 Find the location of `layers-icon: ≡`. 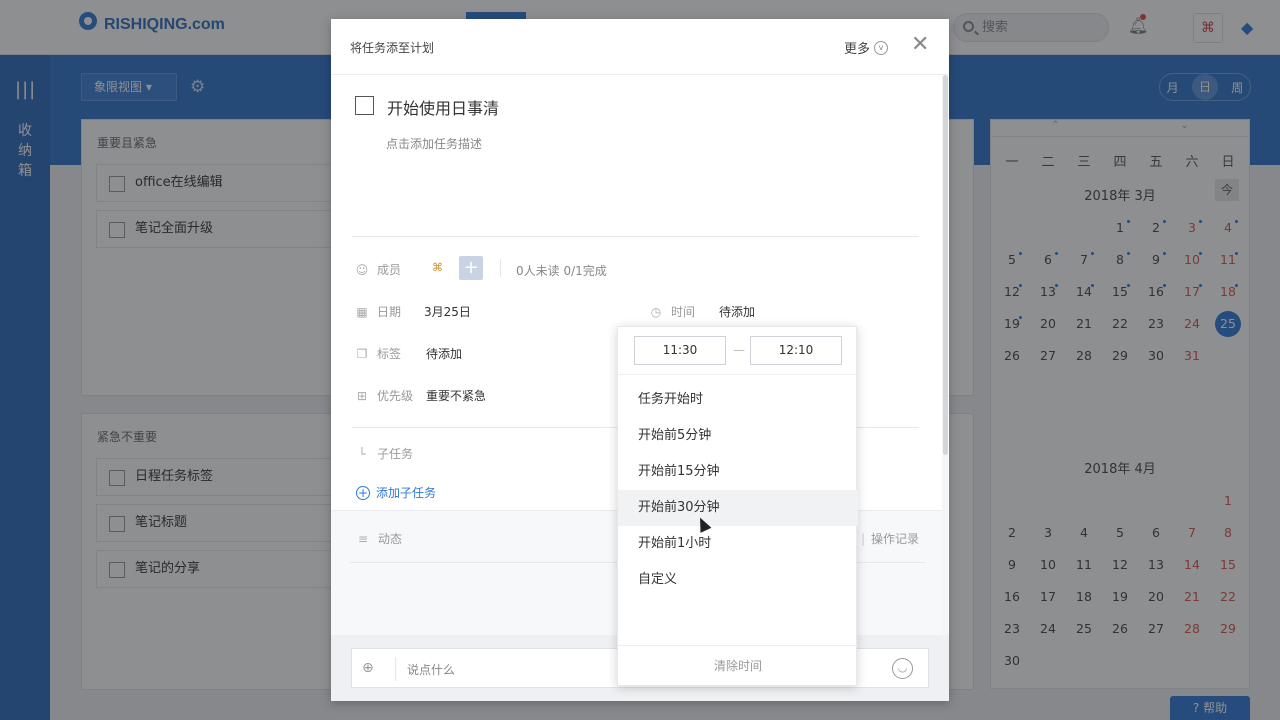

layers-icon: ≡ is located at coordinates (363, 538).